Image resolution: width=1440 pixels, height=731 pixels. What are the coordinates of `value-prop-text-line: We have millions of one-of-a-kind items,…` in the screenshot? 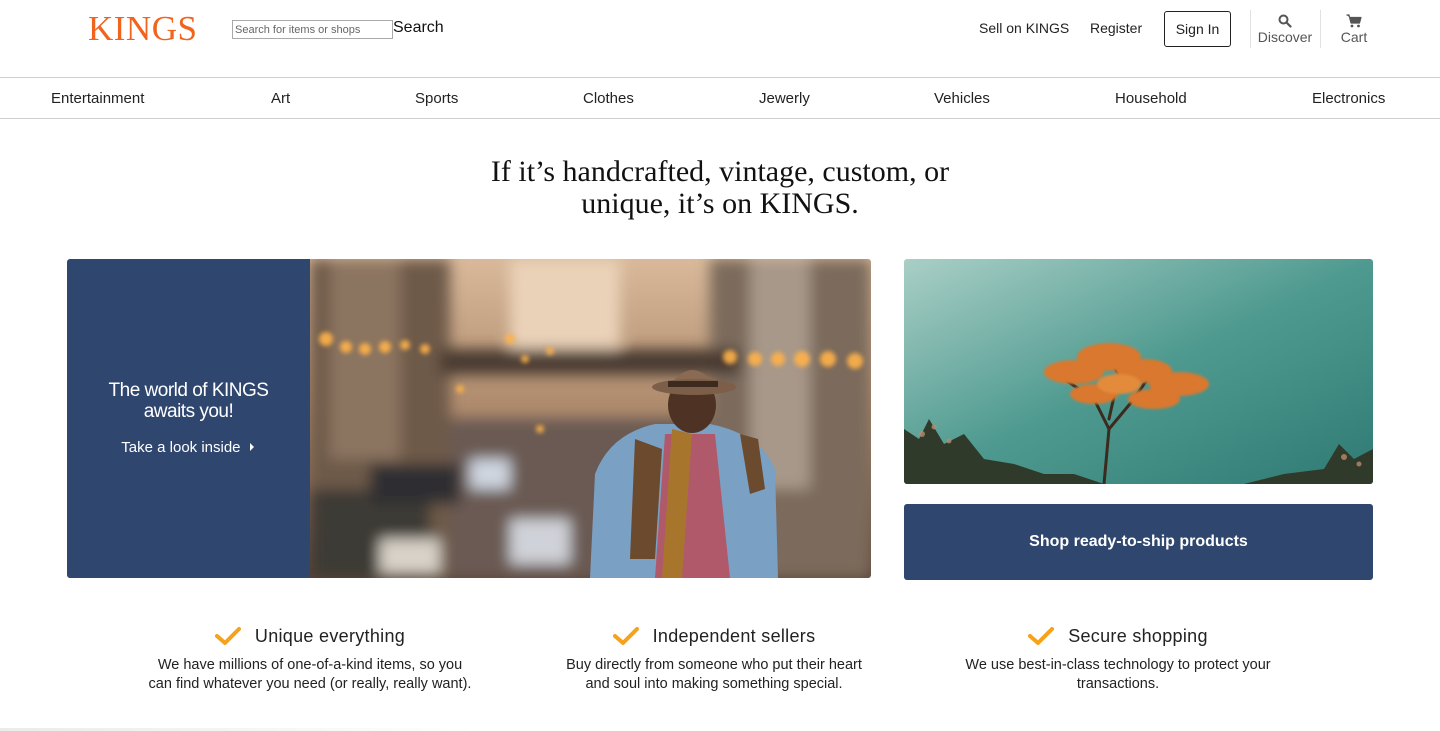 It's located at (310, 665).